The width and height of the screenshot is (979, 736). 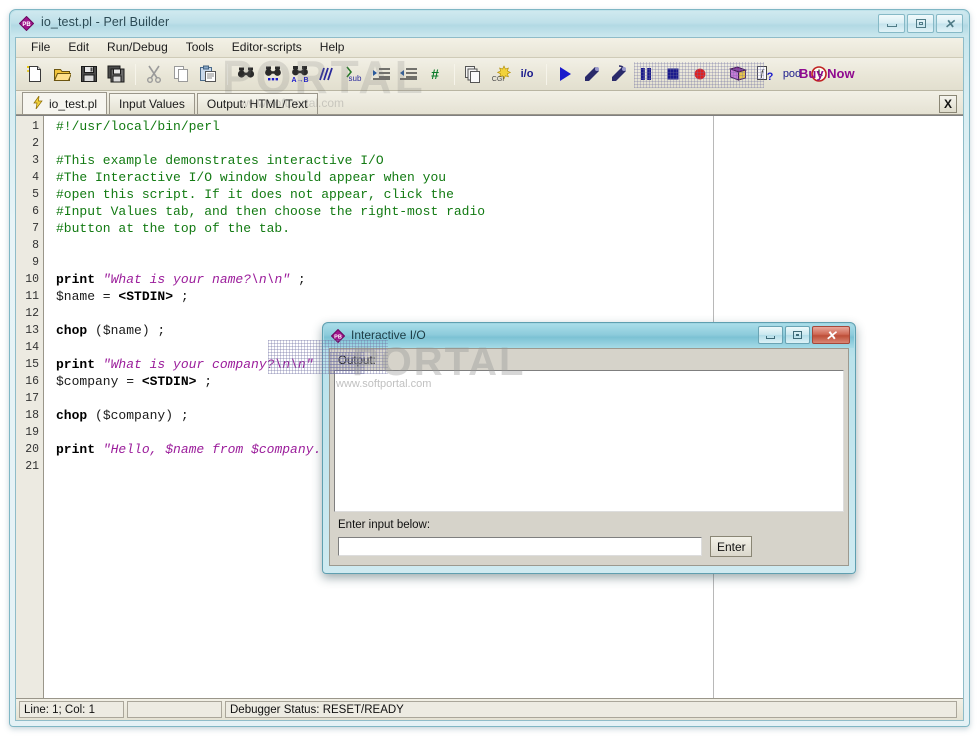 I want to click on status-panel-empty, so click(x=174, y=709).